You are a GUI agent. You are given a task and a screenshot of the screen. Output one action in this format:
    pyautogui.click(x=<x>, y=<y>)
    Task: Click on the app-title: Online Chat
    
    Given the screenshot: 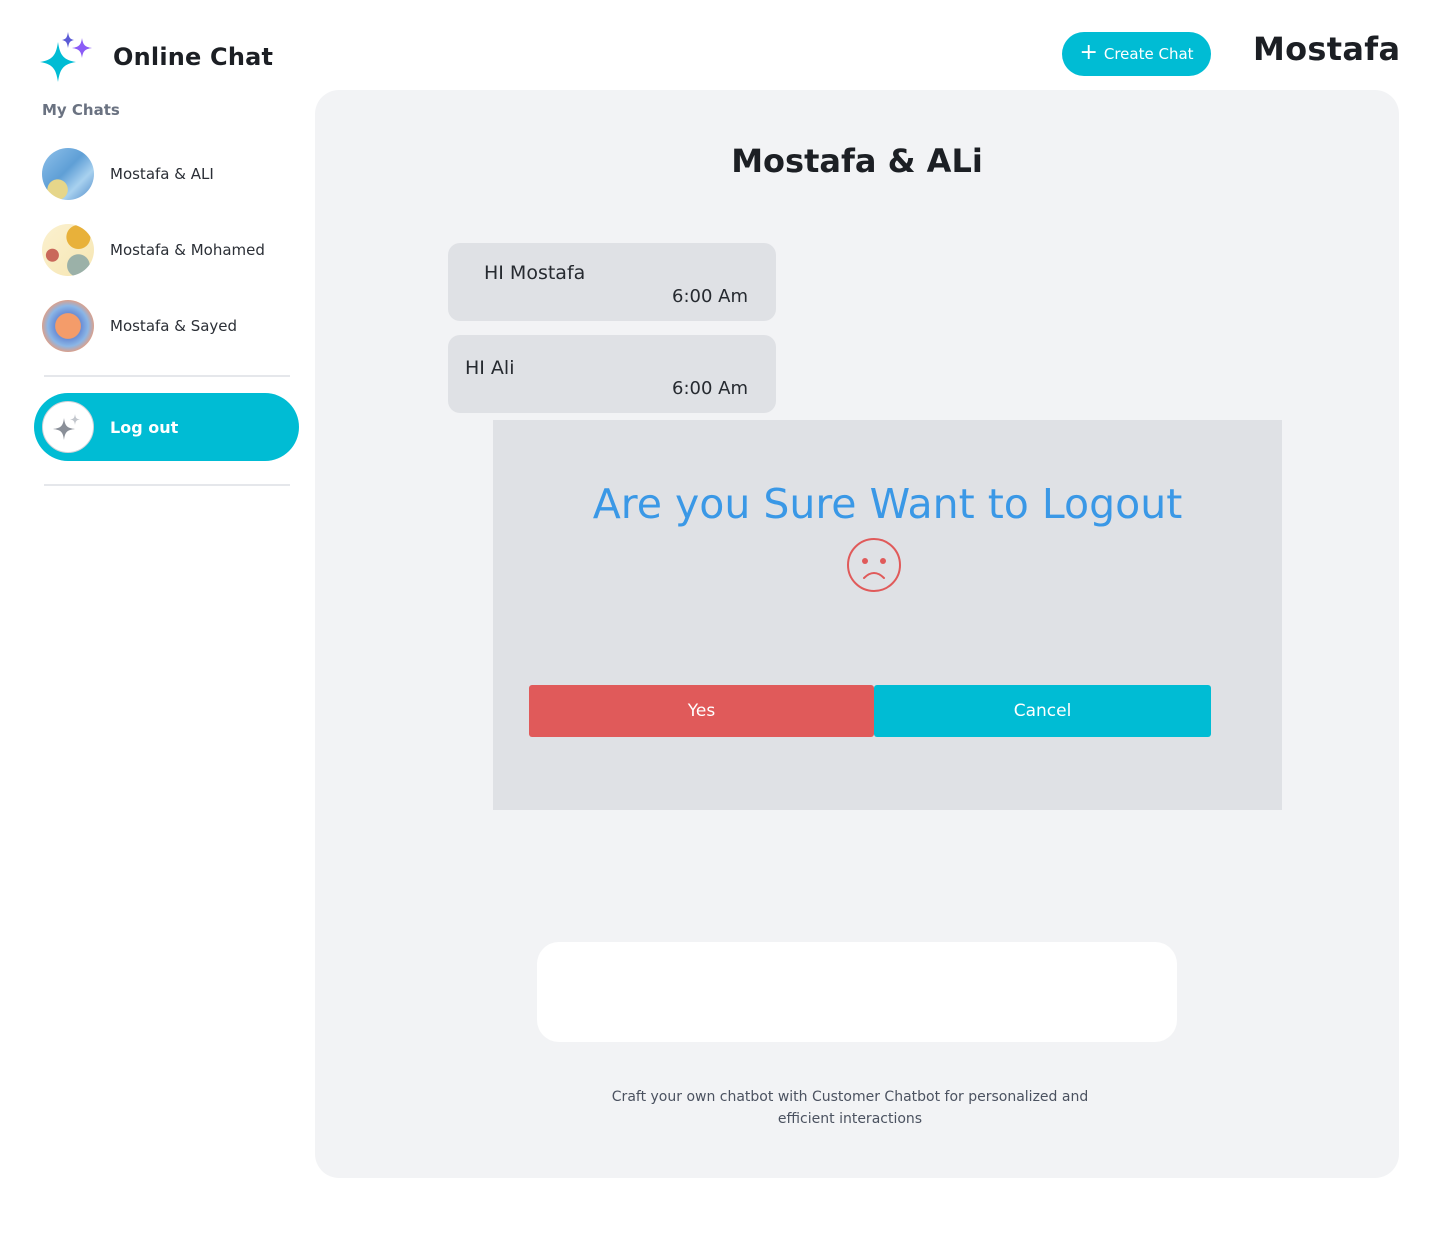 What is the action you would take?
    pyautogui.click(x=193, y=57)
    